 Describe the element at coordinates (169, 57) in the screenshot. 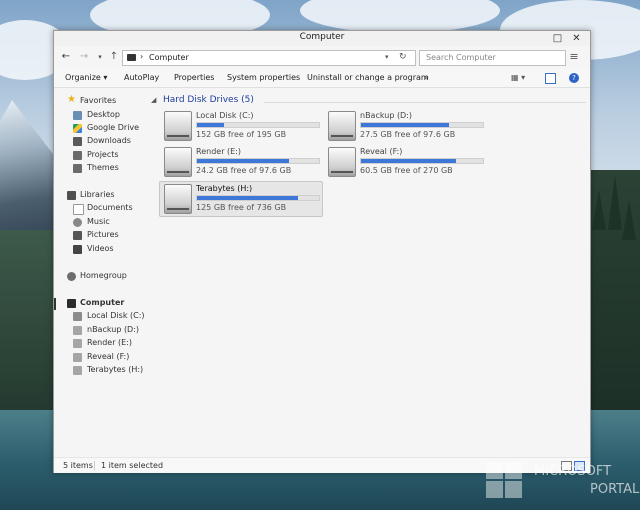

I see `breadcrumb-computer: Computer` at that location.